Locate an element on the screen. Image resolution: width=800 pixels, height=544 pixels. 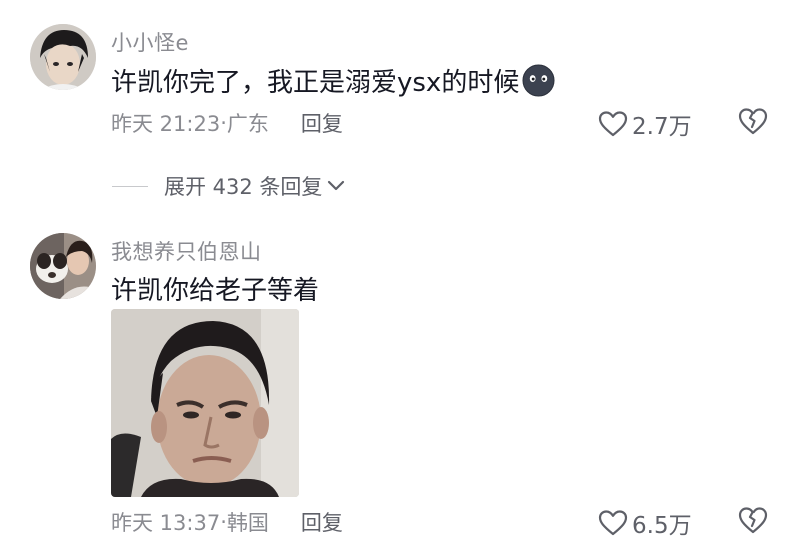
like-count: 2.7万 is located at coordinates (662, 127).